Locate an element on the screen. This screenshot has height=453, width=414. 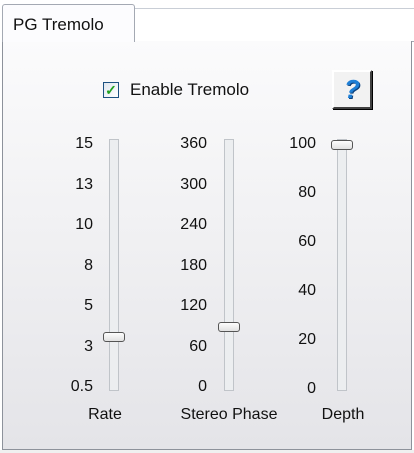
rate-tick-label: 8 is located at coordinates (88, 265).